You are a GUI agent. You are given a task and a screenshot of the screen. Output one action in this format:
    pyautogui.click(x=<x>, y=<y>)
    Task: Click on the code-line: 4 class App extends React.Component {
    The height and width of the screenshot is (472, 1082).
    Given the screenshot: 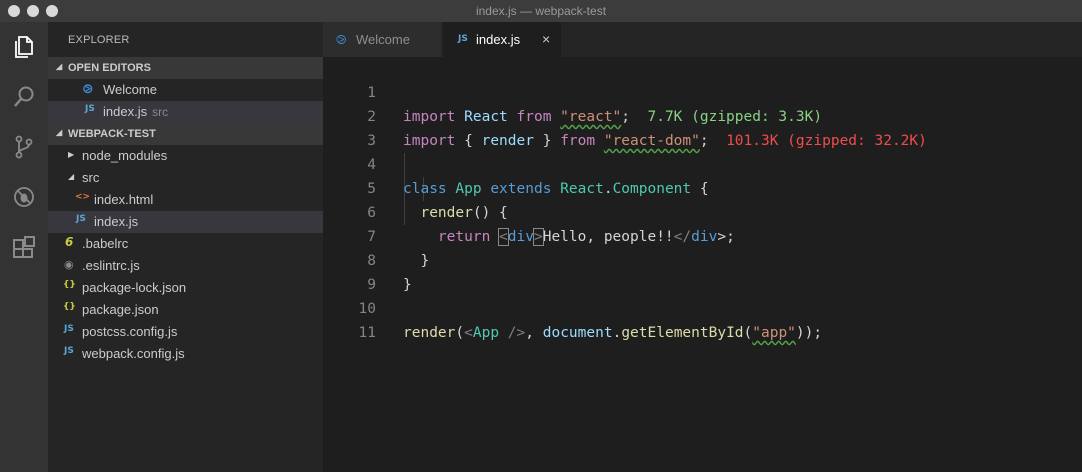 What is the action you would take?
    pyautogui.click(x=538, y=177)
    